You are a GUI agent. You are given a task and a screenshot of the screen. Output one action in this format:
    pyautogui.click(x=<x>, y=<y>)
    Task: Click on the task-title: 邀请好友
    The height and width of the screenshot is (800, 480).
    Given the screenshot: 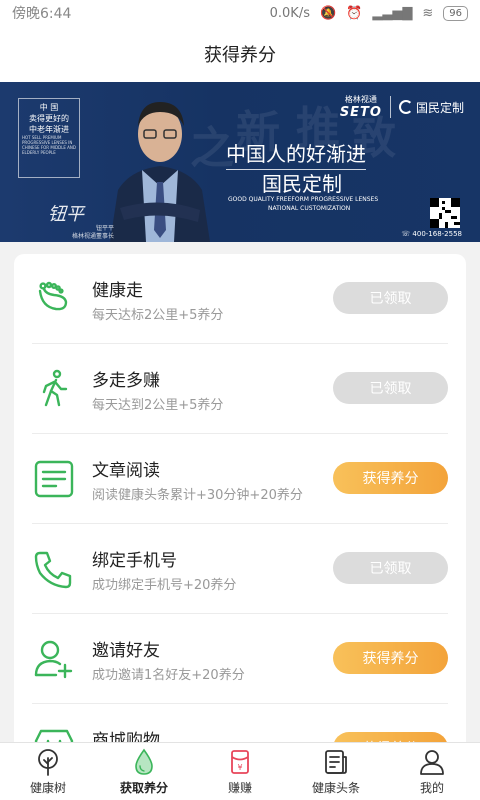 What is the action you would take?
    pyautogui.click(x=126, y=651)
    